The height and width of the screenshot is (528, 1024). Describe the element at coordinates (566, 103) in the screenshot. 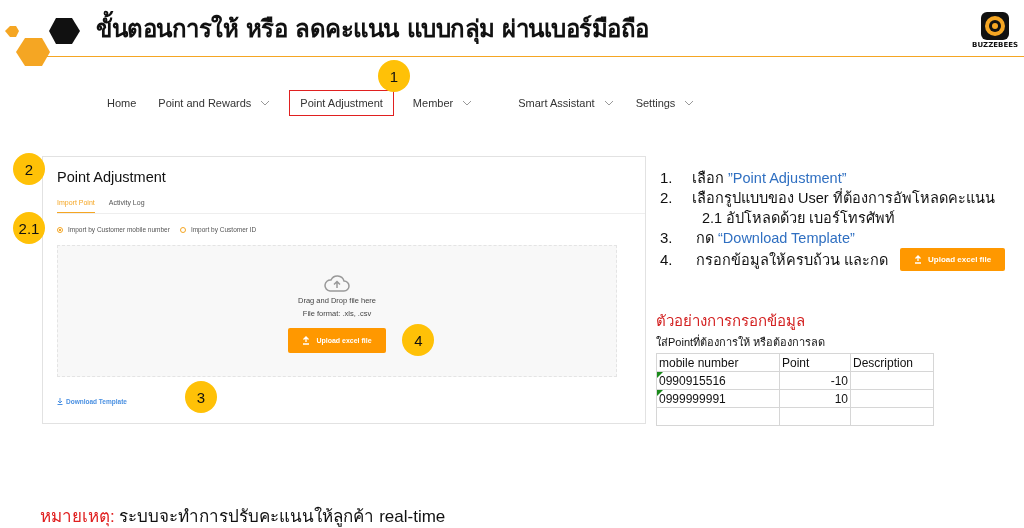

I see `nav-item: Smart Assistant` at that location.